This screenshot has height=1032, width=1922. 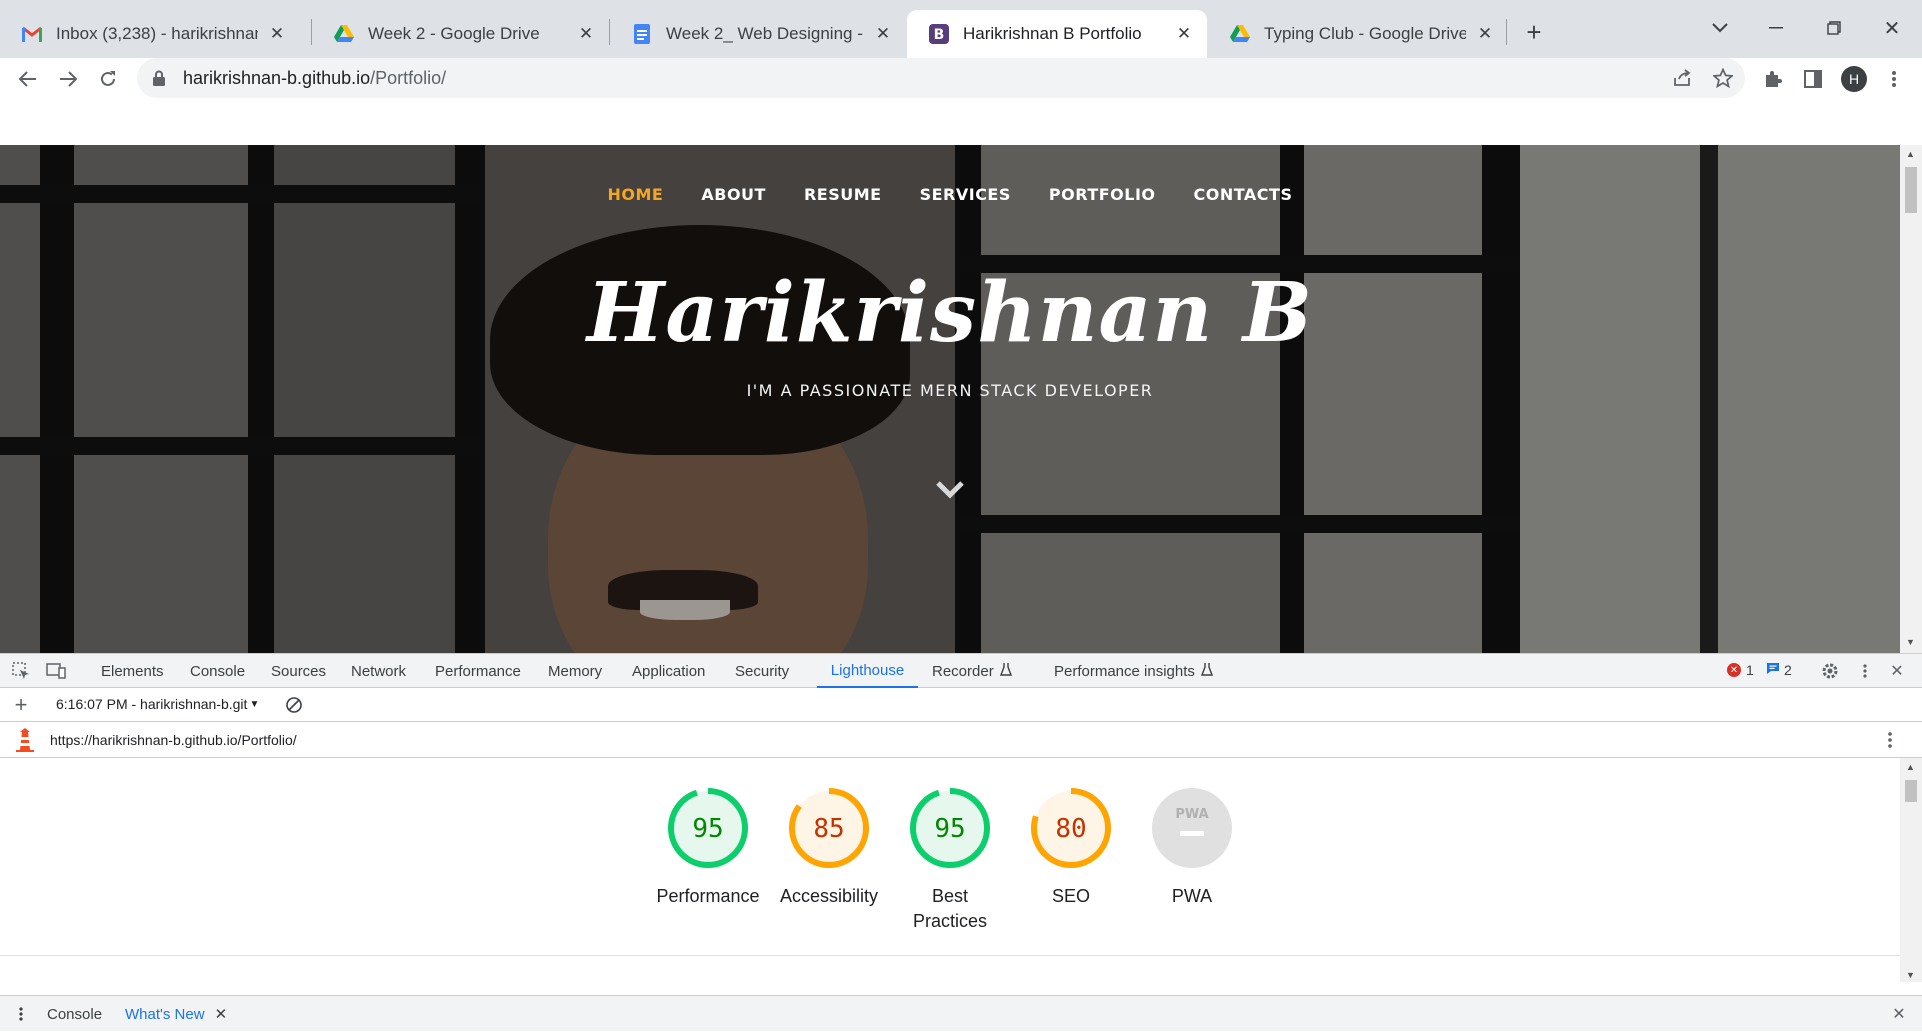 I want to click on close-drawer-tab-icon: ✕, so click(x=221, y=1014).